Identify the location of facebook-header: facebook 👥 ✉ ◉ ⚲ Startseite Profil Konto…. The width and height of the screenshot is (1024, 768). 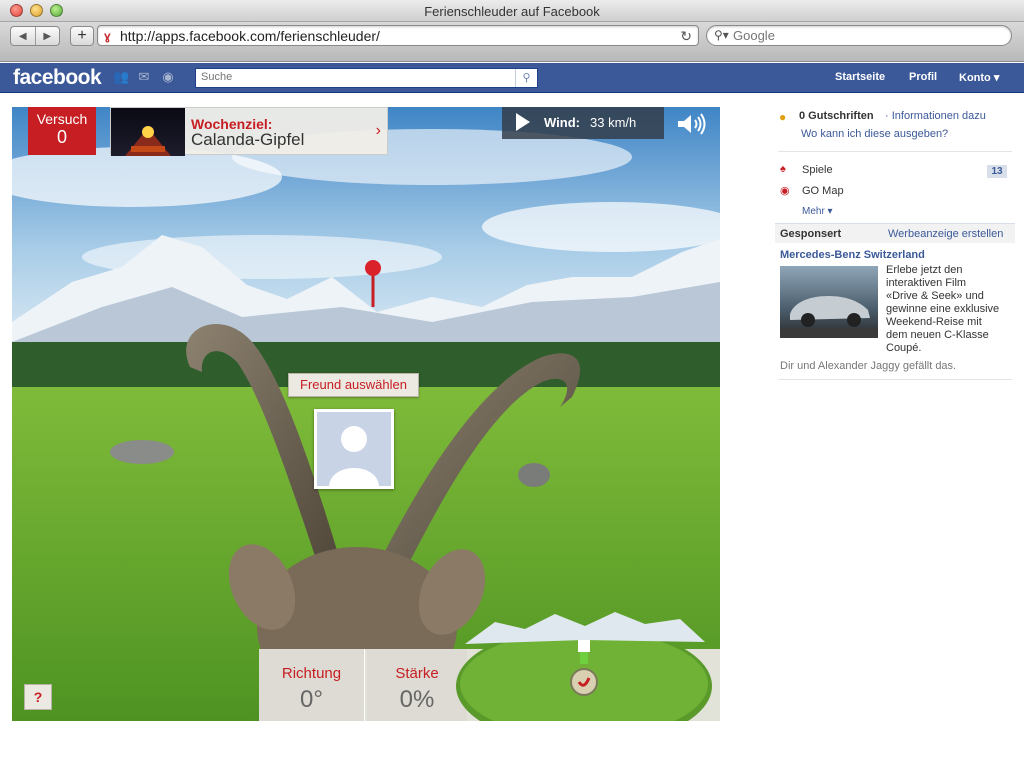
(512, 78).